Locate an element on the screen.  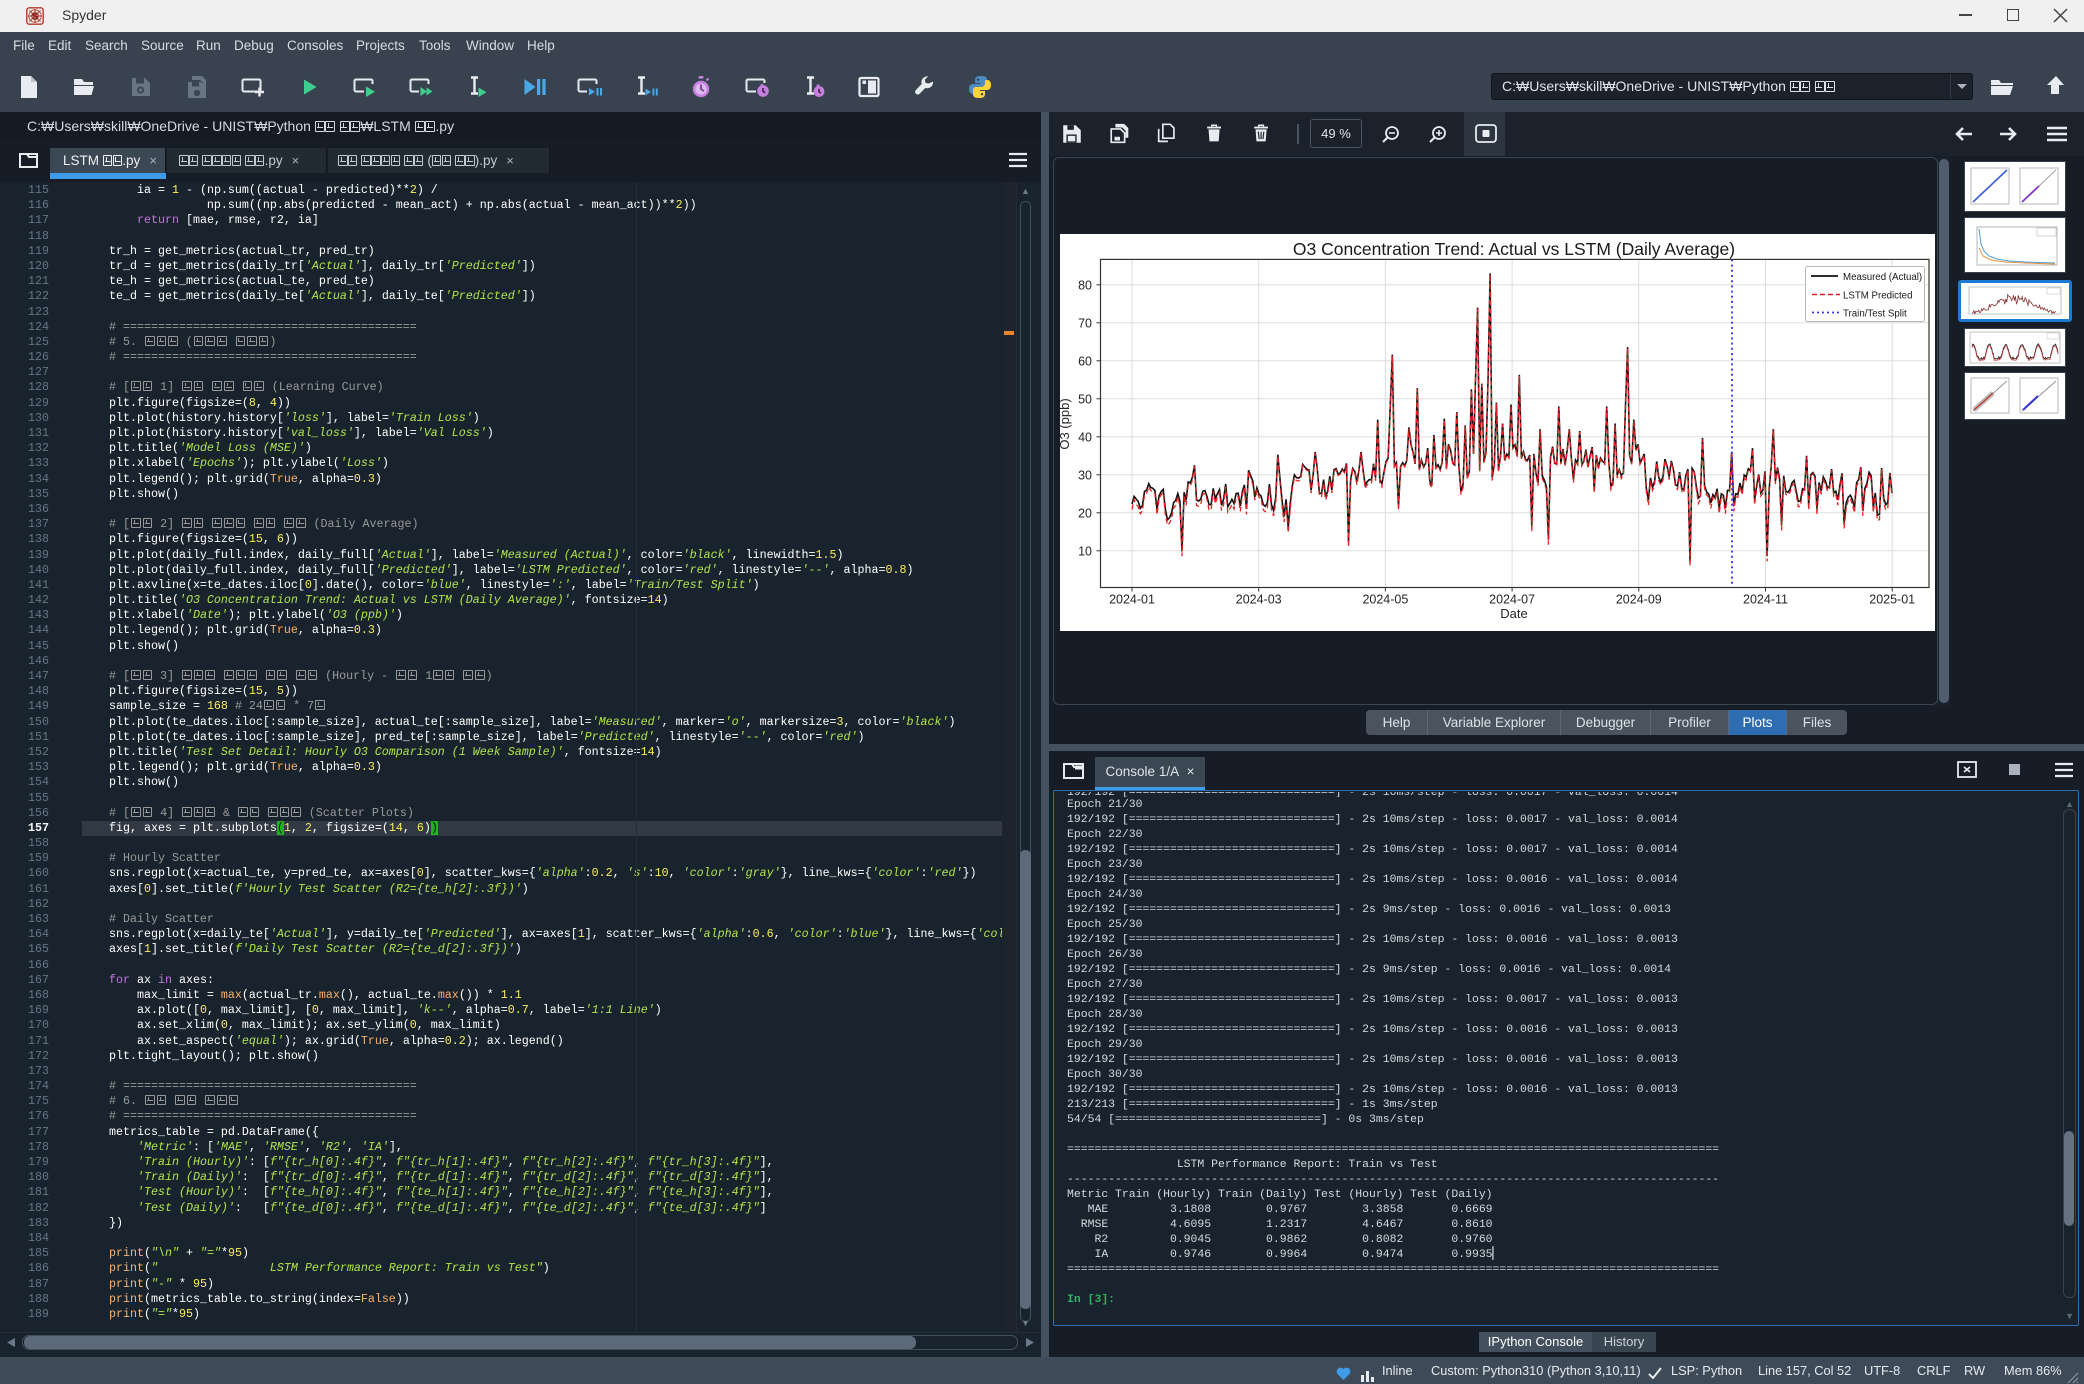
svg-text: 80 is located at coordinates (1085, 285).